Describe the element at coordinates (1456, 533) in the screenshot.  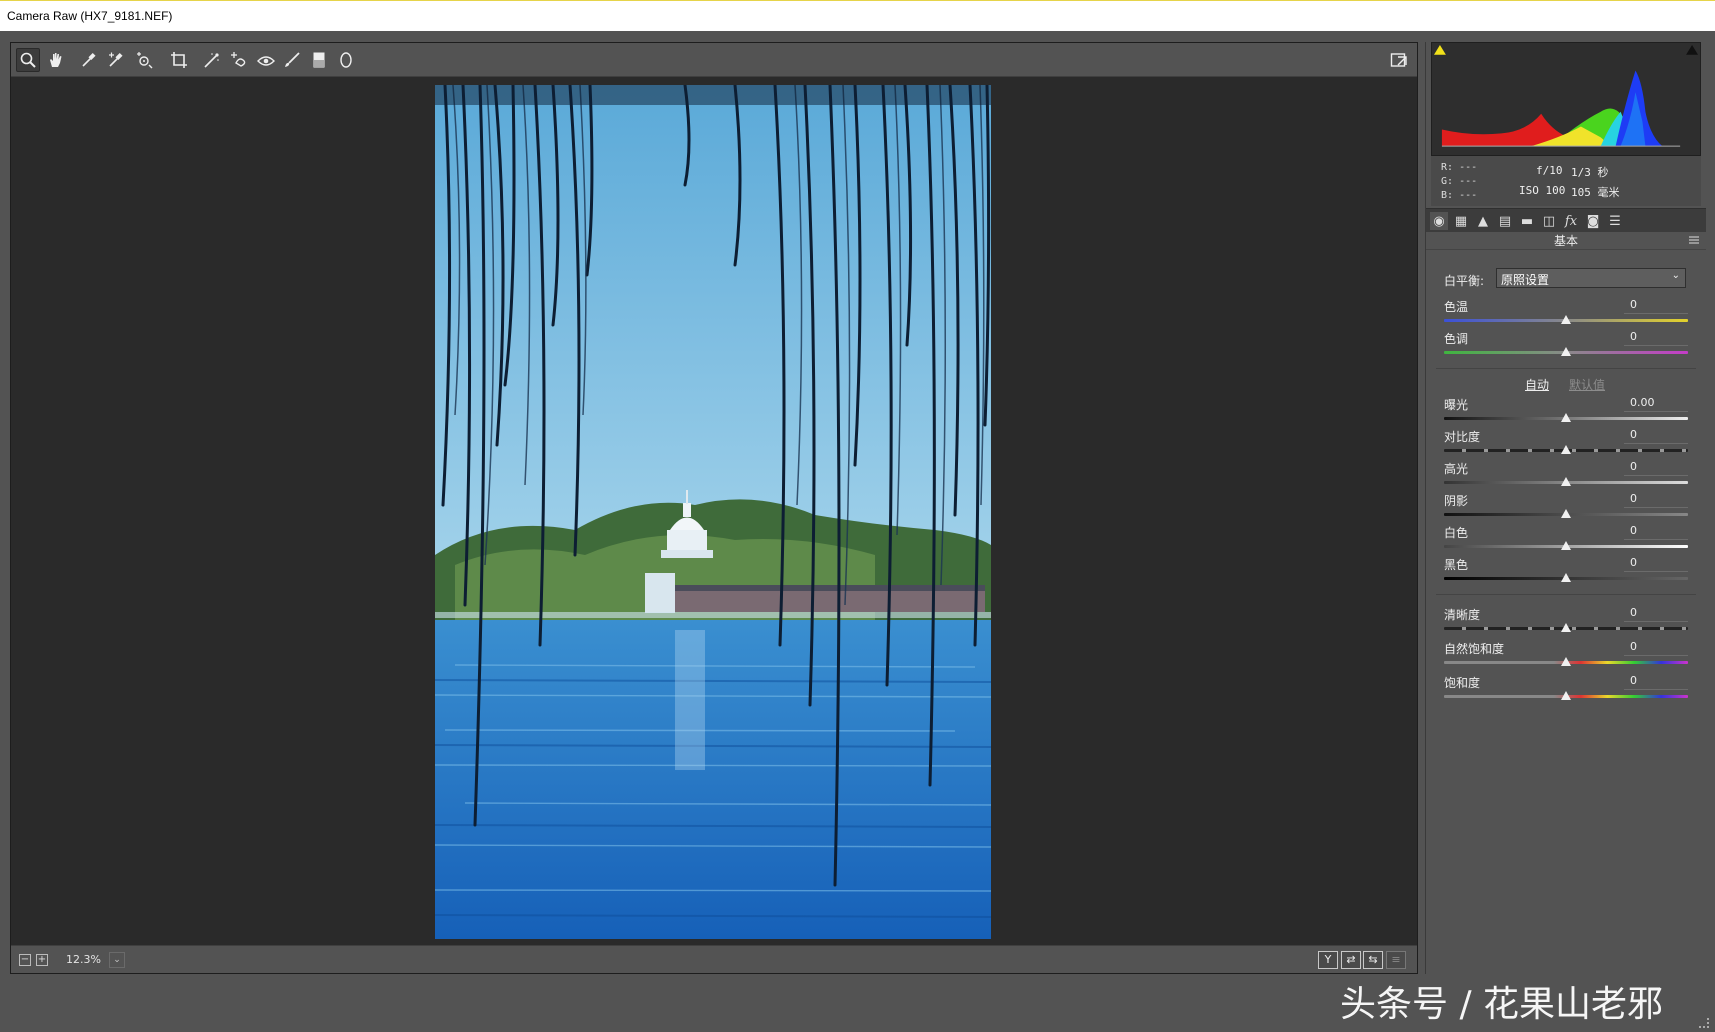
I see `slider-label: 白色` at that location.